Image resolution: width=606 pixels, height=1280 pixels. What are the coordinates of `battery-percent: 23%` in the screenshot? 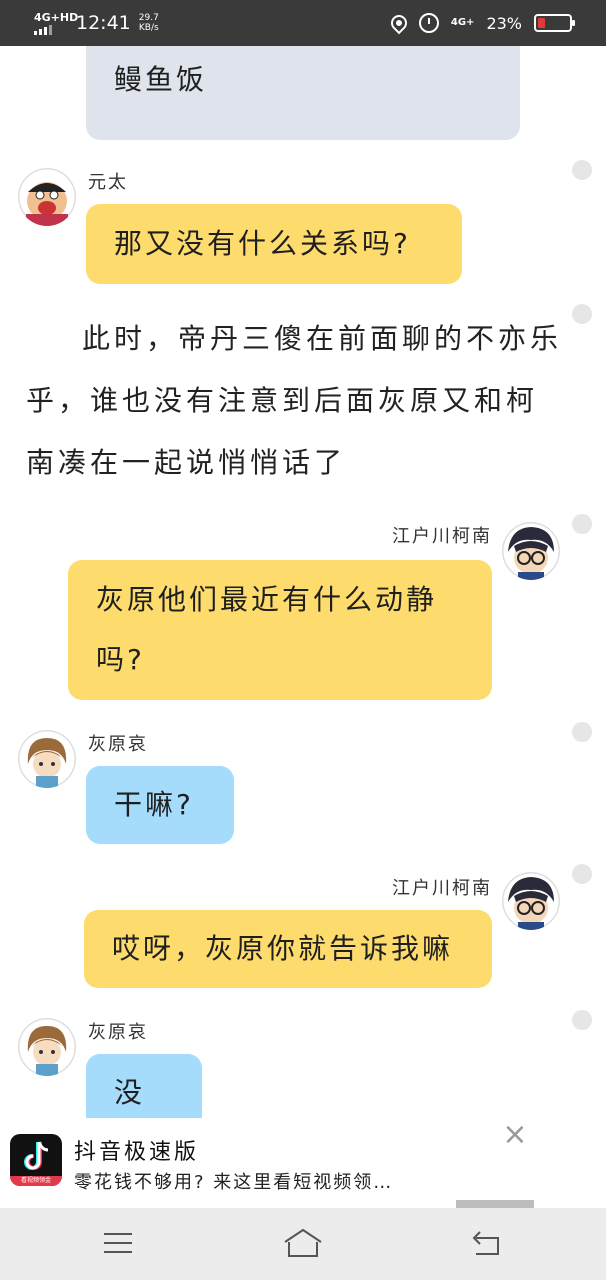 It's located at (504, 23).